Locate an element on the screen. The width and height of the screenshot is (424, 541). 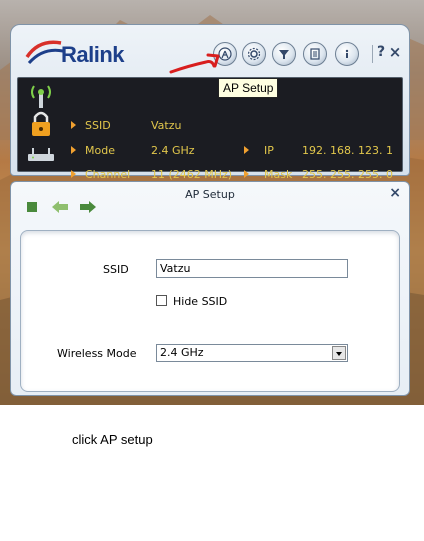
channel-bullet-icon is located at coordinates (73, 174).